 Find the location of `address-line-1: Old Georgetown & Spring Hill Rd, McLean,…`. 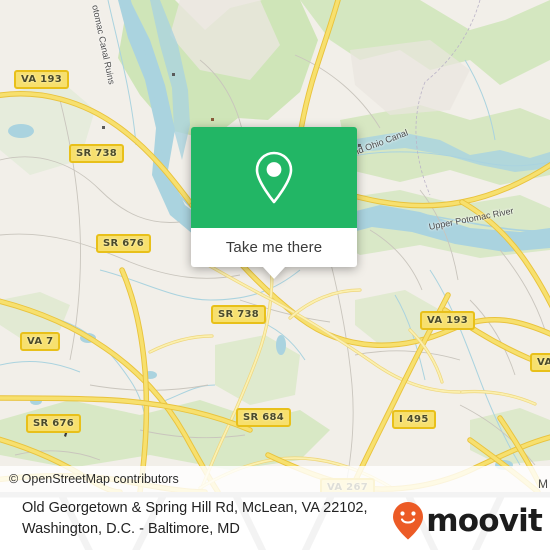

address-line-1: Old Georgetown & Spring Hill Rd, McLean,… is located at coordinates (195, 508).